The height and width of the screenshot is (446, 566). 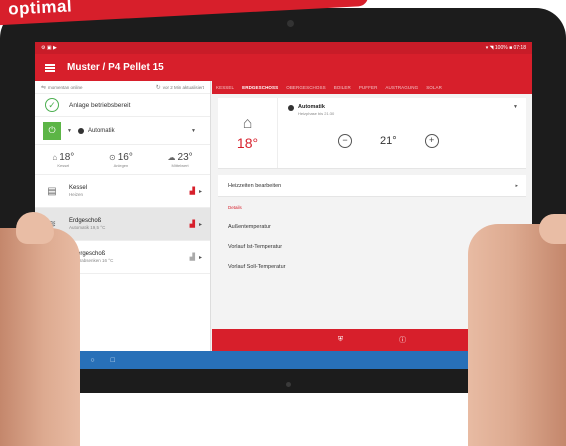 I want to click on shield-icon: ⛨, so click(x=340, y=340).